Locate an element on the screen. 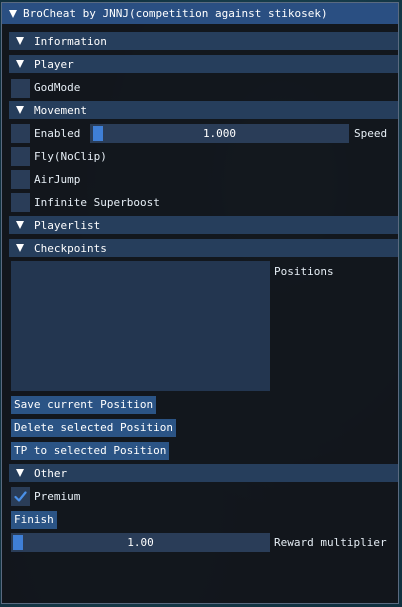 The height and width of the screenshot is (607, 402). checkmark-icon is located at coordinates (20, 496).